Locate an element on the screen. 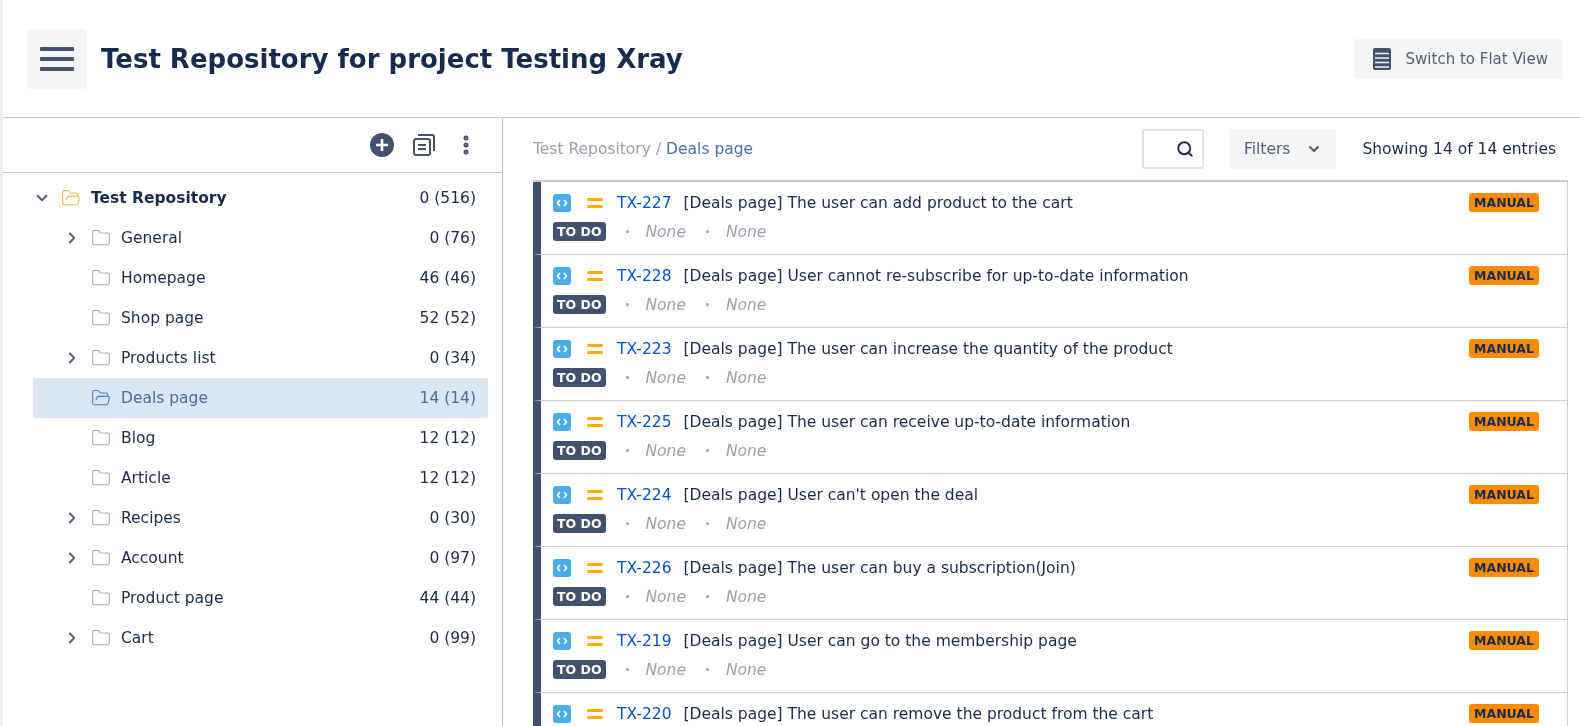 The image size is (1580, 726). filters-button: Filters is located at coordinates (1283, 149).